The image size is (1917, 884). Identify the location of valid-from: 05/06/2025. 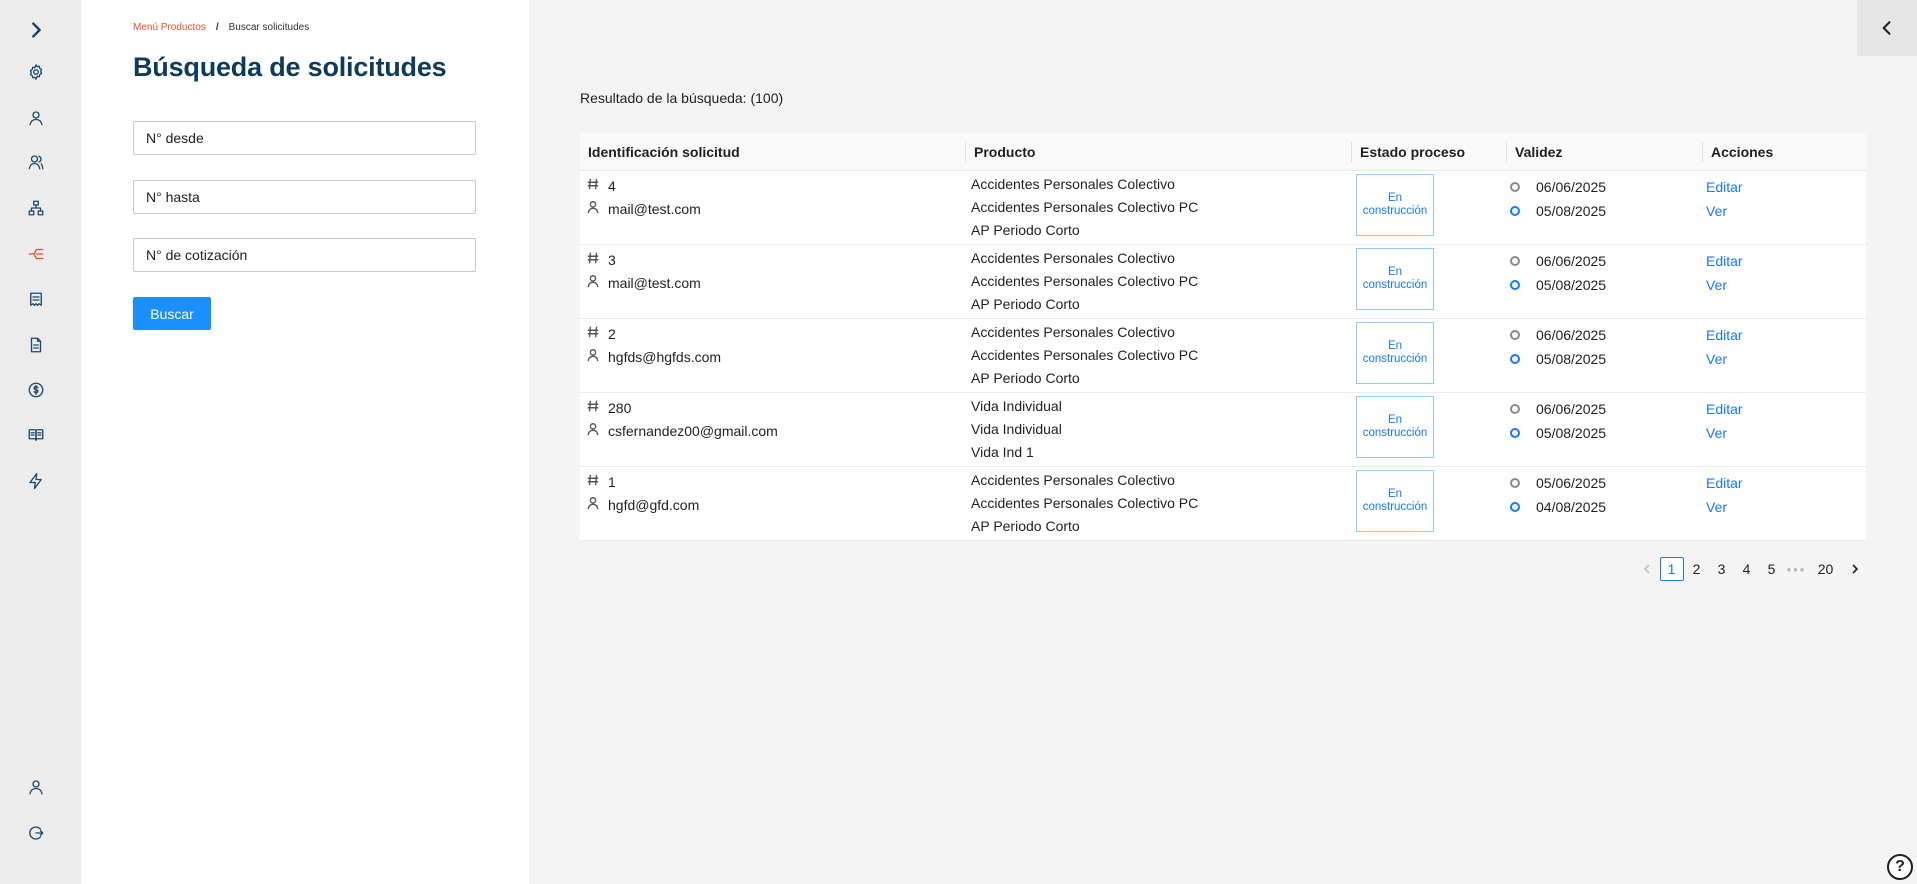
(1571, 483).